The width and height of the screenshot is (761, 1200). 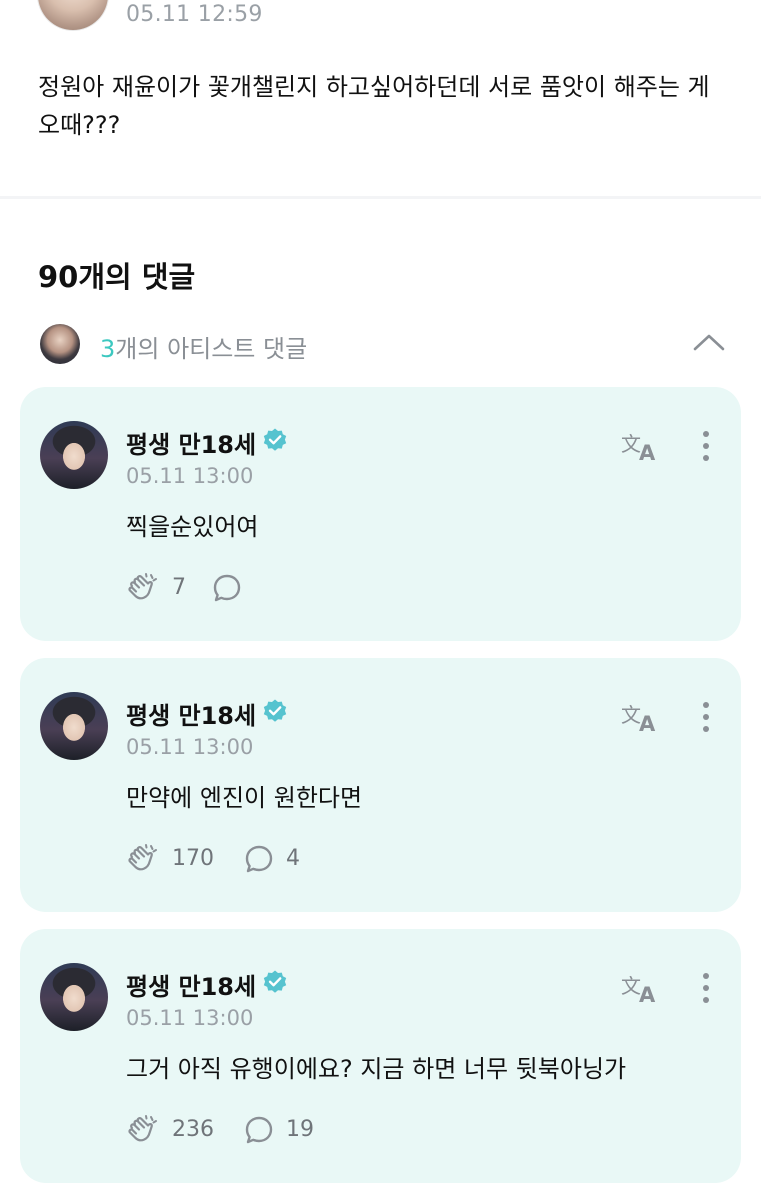 What do you see at coordinates (380, 20) in the screenshot?
I see `post-header: 05.11 12:59` at bounding box center [380, 20].